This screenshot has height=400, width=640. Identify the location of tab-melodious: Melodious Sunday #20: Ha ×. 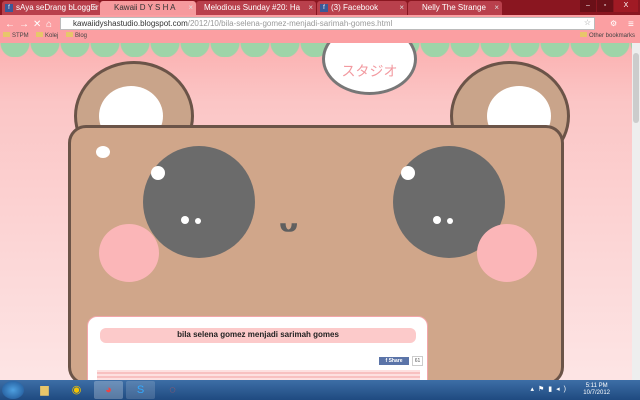
(256, 8).